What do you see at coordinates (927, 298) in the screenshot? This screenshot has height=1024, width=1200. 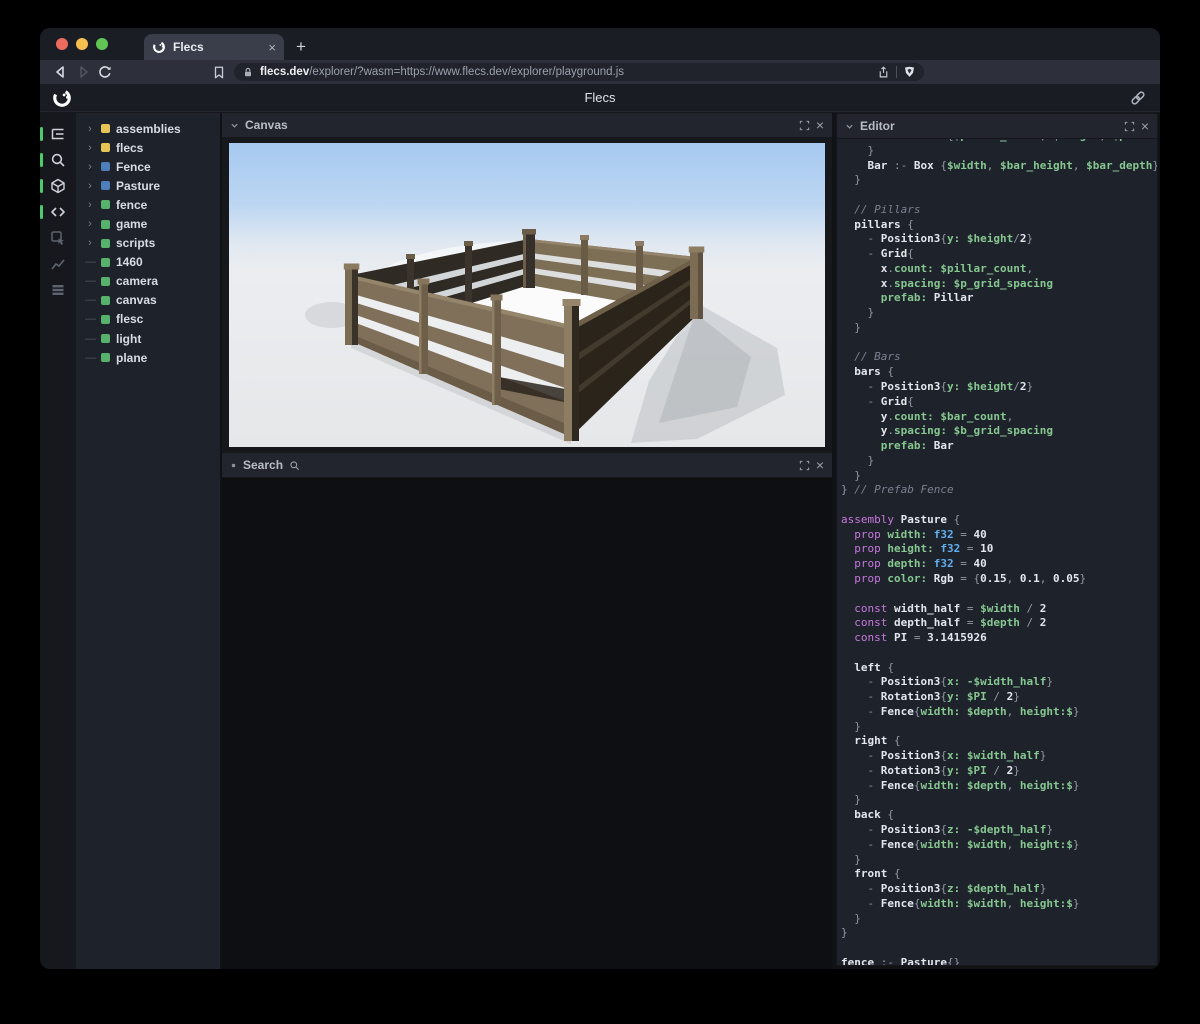 I see `code-line: prefab: Pillar` at bounding box center [927, 298].